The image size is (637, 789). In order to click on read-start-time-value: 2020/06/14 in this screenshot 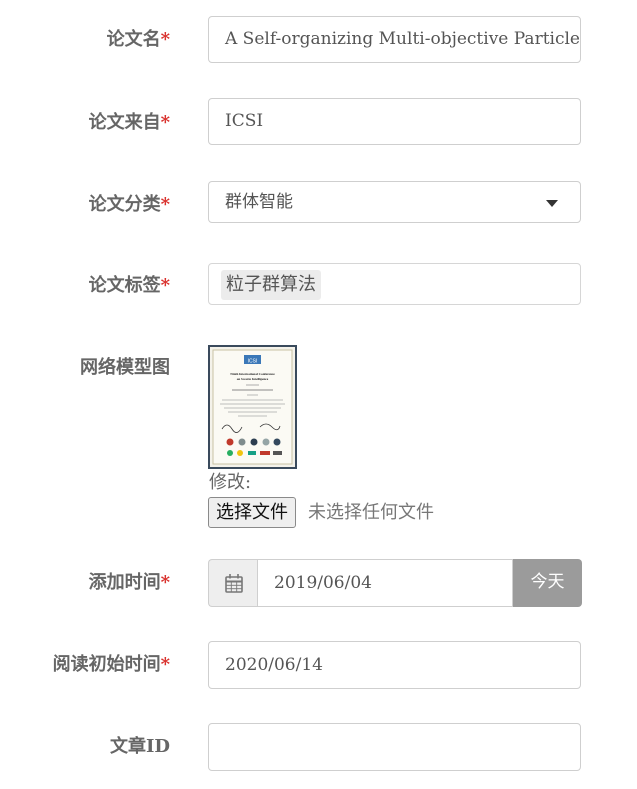, I will do `click(274, 665)`.